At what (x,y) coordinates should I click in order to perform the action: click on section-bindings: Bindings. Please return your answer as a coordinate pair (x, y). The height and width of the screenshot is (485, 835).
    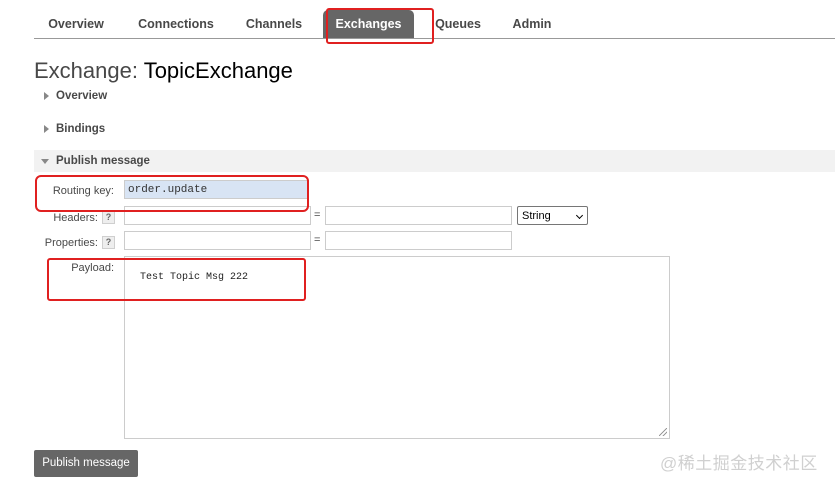
    Looking at the image, I should click on (134, 129).